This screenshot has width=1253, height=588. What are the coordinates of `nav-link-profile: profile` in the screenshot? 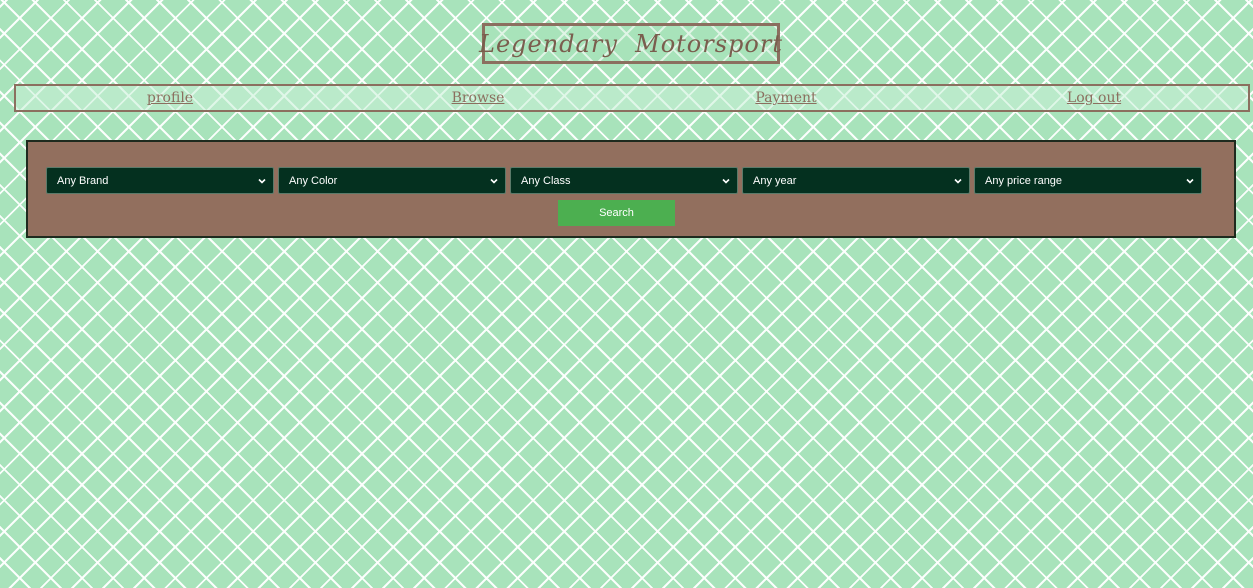 It's located at (170, 98).